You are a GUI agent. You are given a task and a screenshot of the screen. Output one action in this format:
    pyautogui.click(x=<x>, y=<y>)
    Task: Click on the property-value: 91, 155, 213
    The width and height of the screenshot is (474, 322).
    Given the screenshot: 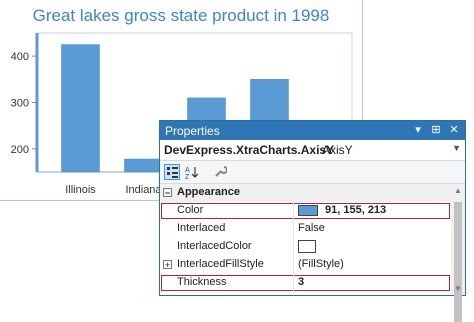 What is the action you would take?
    pyautogui.click(x=342, y=210)
    